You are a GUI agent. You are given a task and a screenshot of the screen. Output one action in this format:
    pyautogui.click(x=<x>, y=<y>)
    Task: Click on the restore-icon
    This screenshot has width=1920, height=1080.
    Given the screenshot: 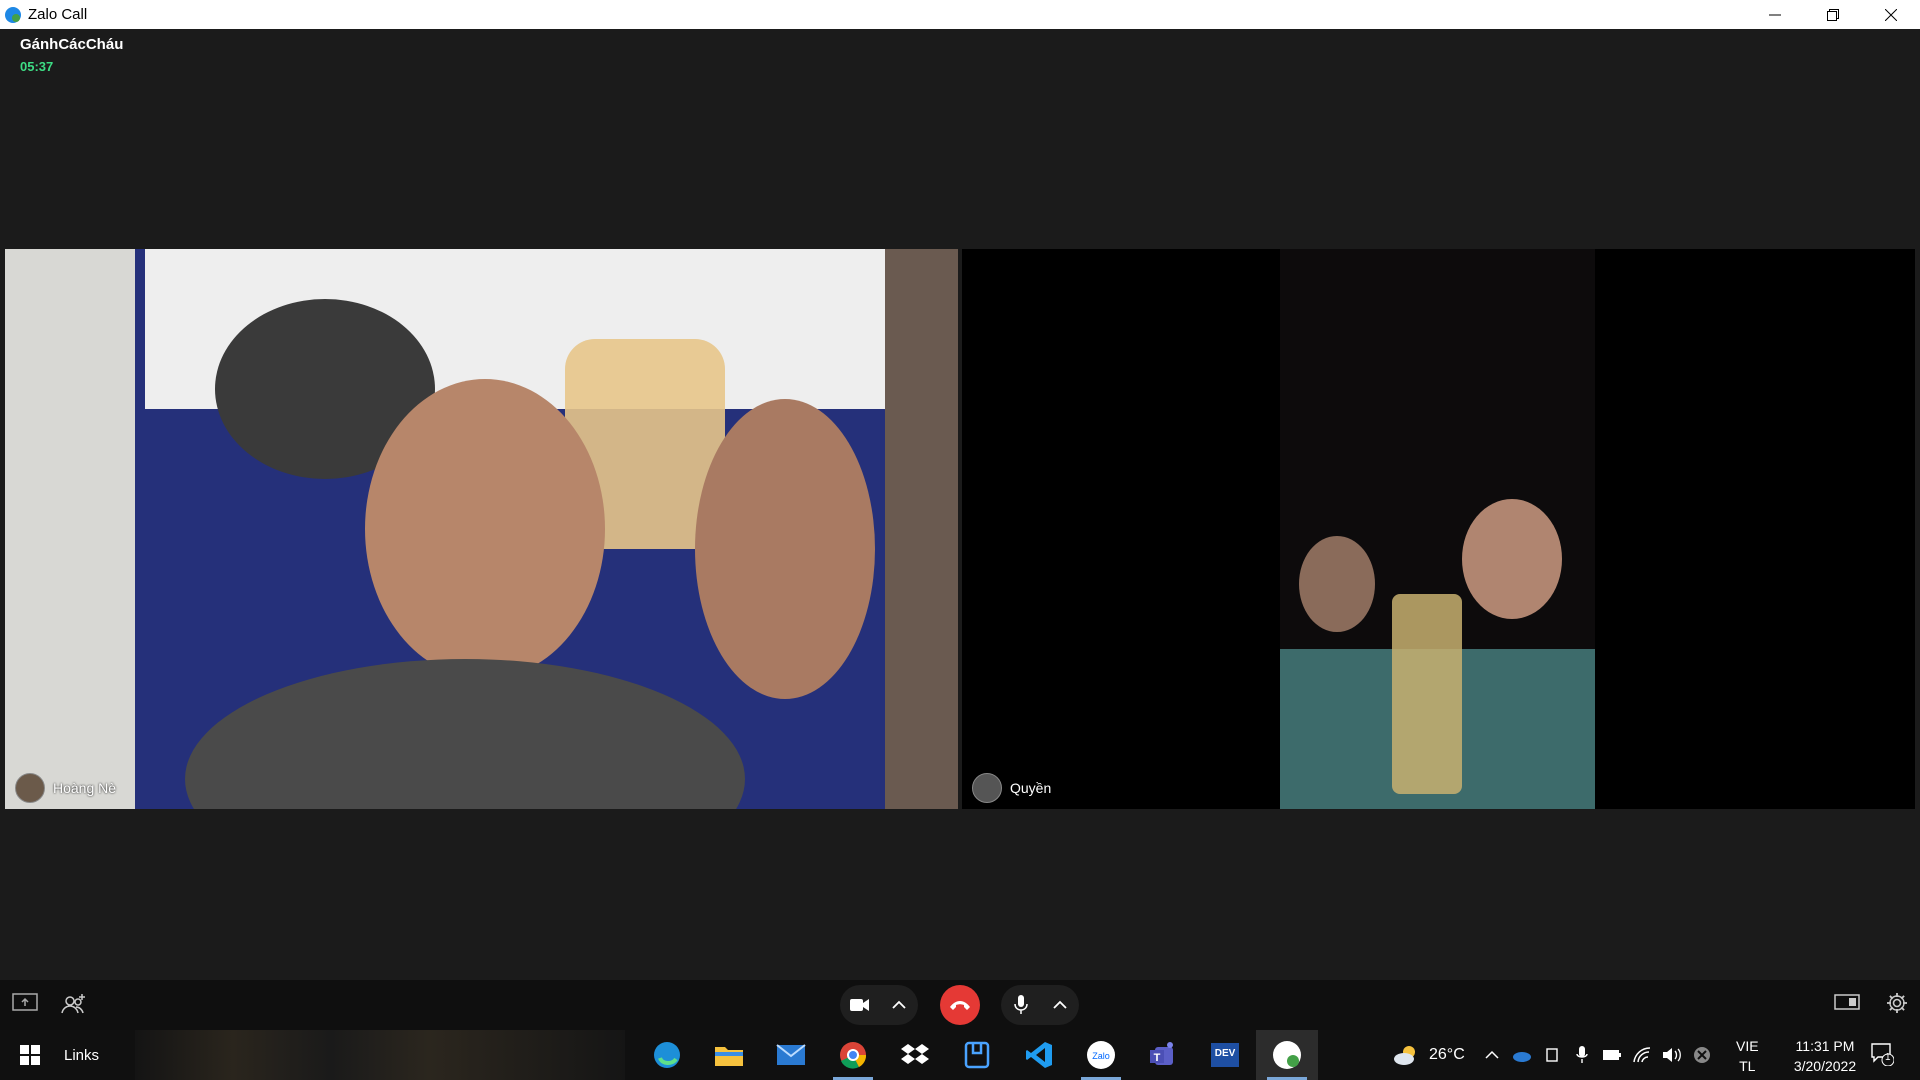 What is the action you would take?
    pyautogui.click(x=1833, y=14)
    